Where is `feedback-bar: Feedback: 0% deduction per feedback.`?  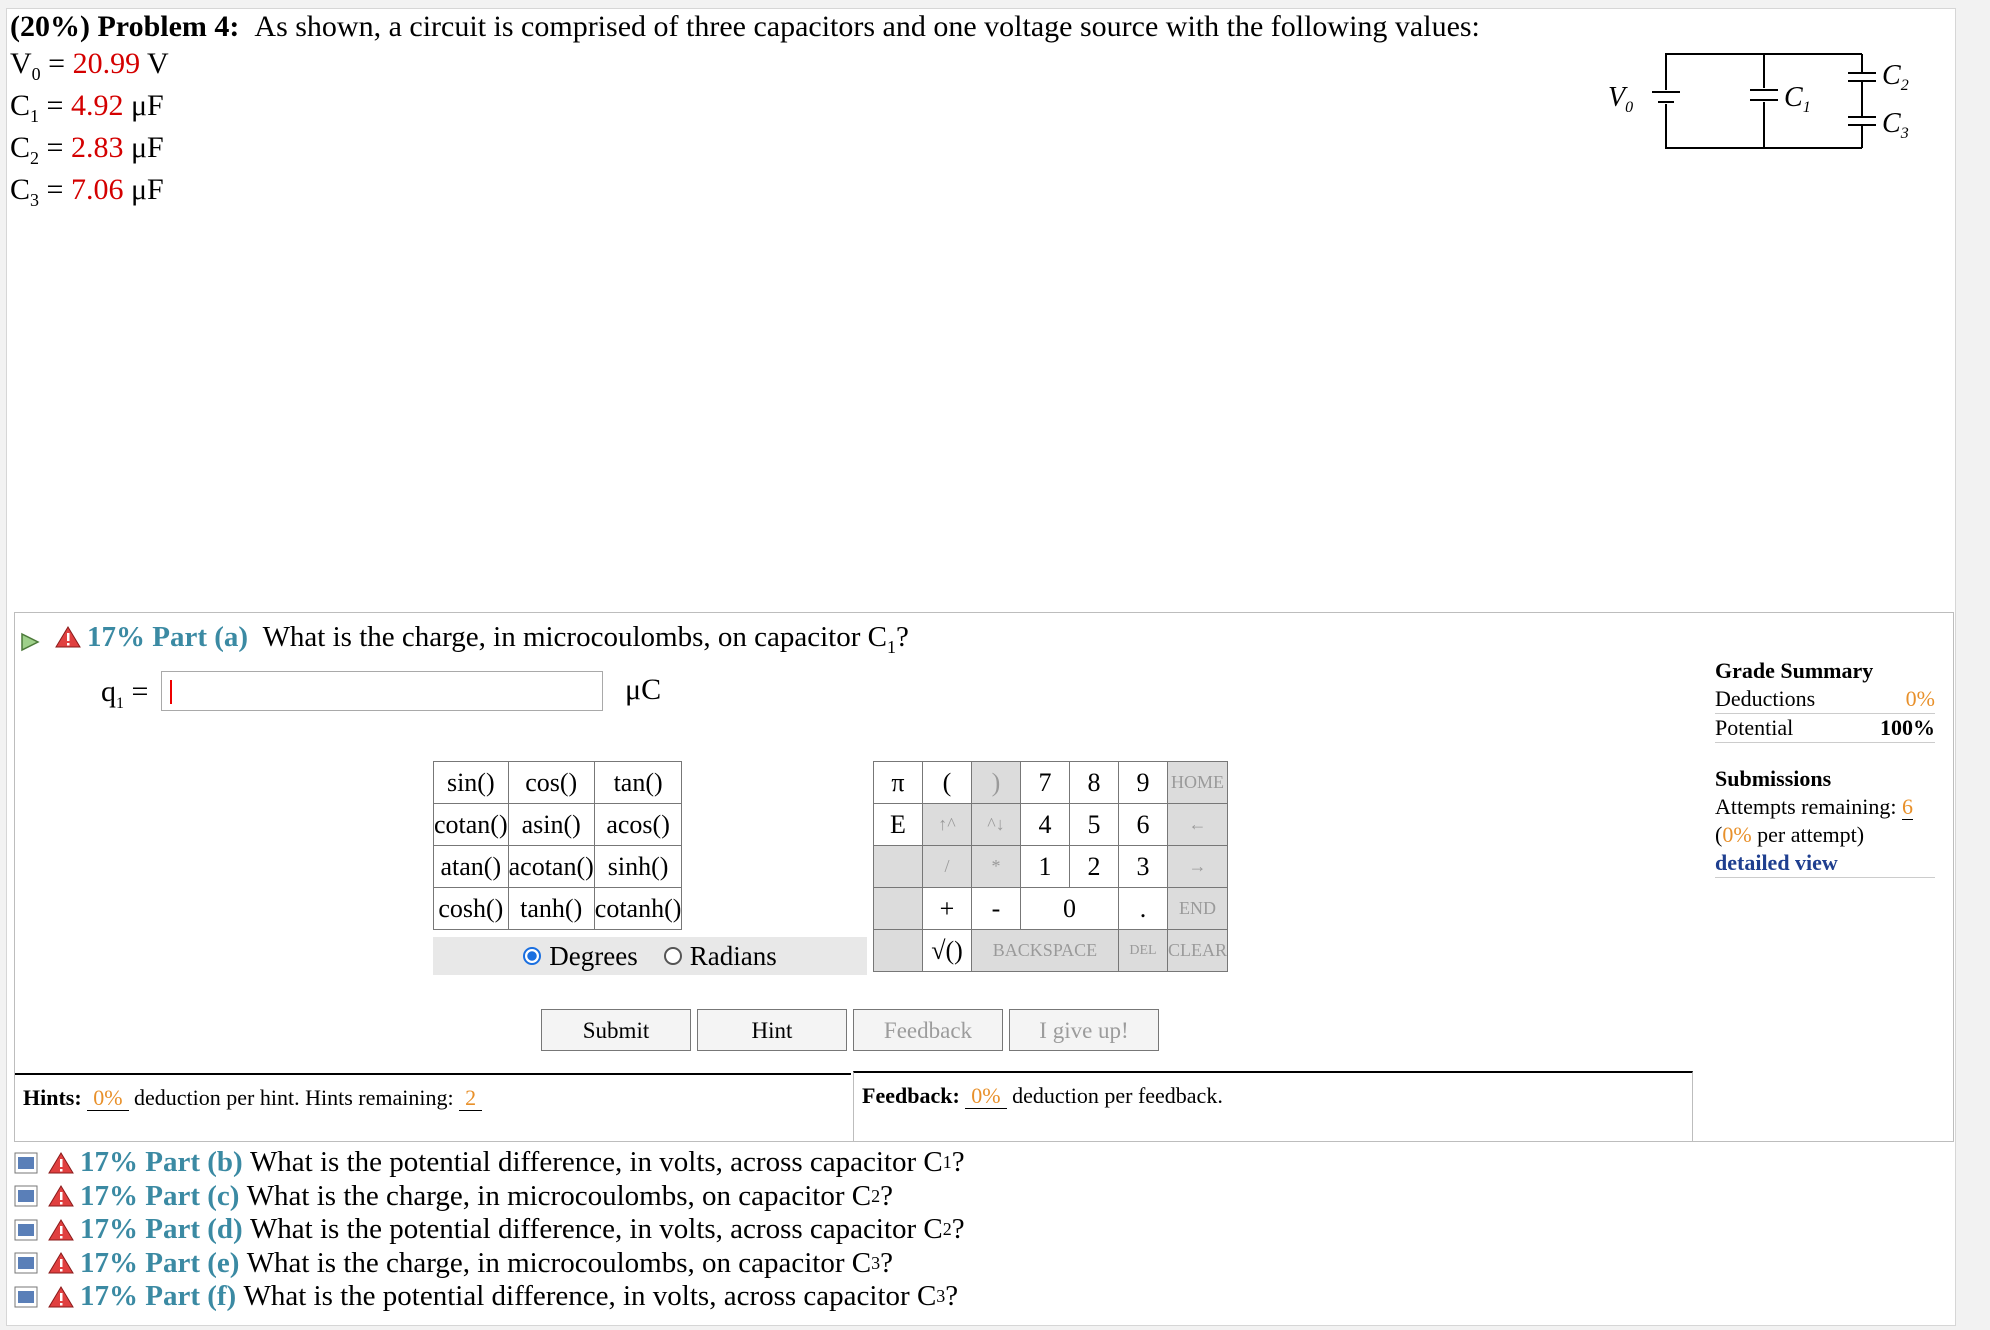 feedback-bar: Feedback: 0% deduction per feedback. is located at coordinates (1273, 1106).